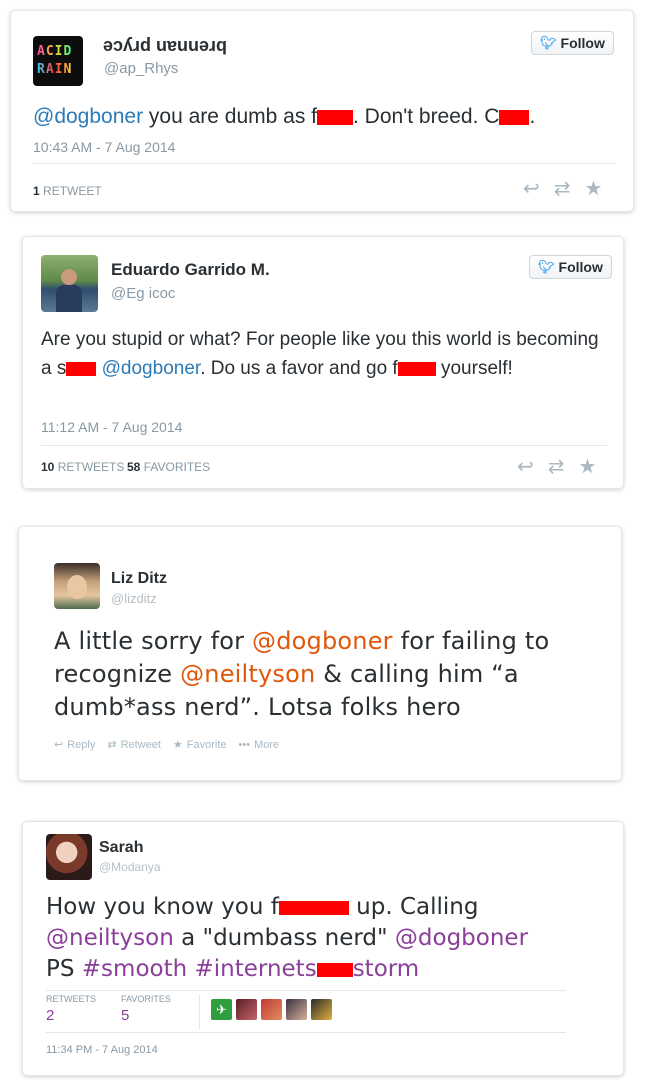  What do you see at coordinates (91, 467) in the screenshot?
I see `retweet-label: RETWEETS` at bounding box center [91, 467].